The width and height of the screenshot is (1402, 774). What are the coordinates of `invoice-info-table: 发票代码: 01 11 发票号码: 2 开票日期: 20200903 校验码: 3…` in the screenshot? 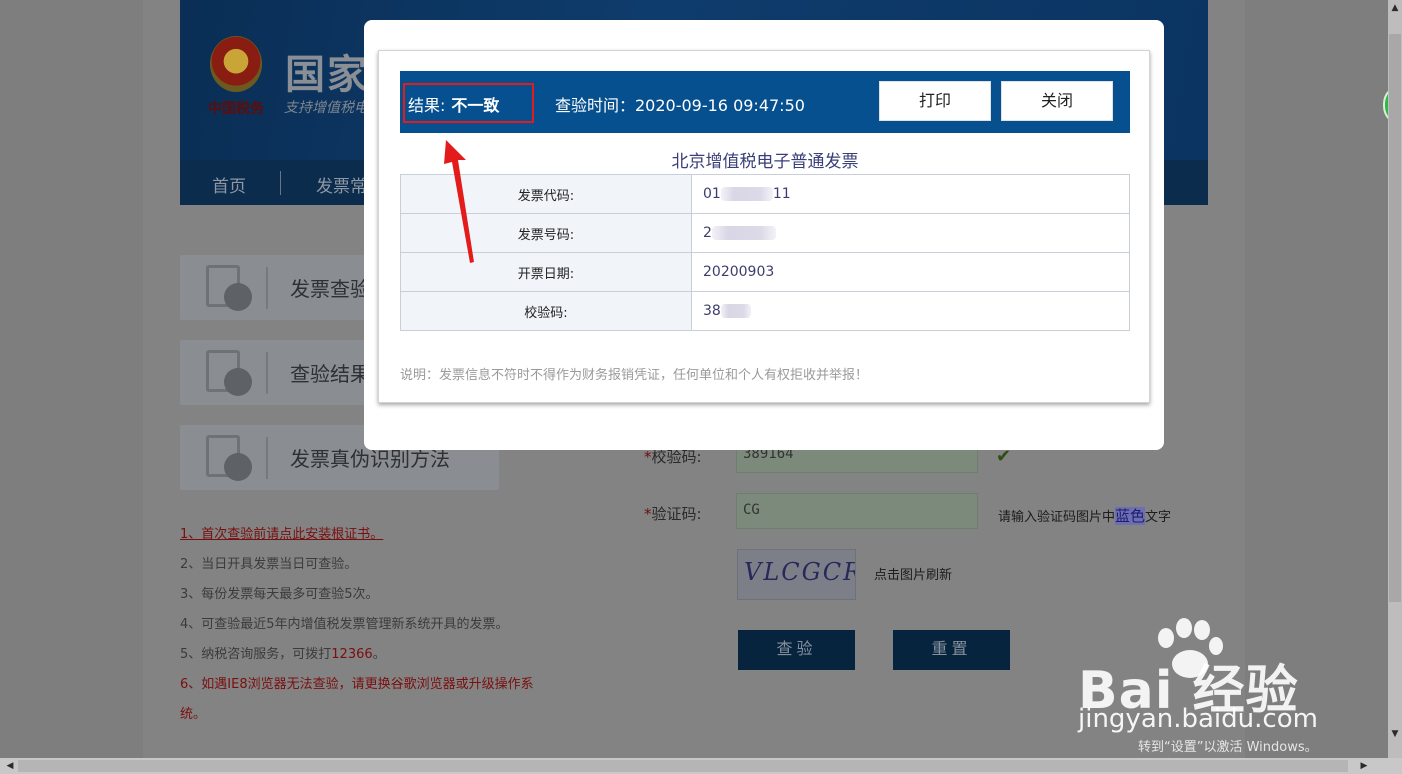 It's located at (765, 252).